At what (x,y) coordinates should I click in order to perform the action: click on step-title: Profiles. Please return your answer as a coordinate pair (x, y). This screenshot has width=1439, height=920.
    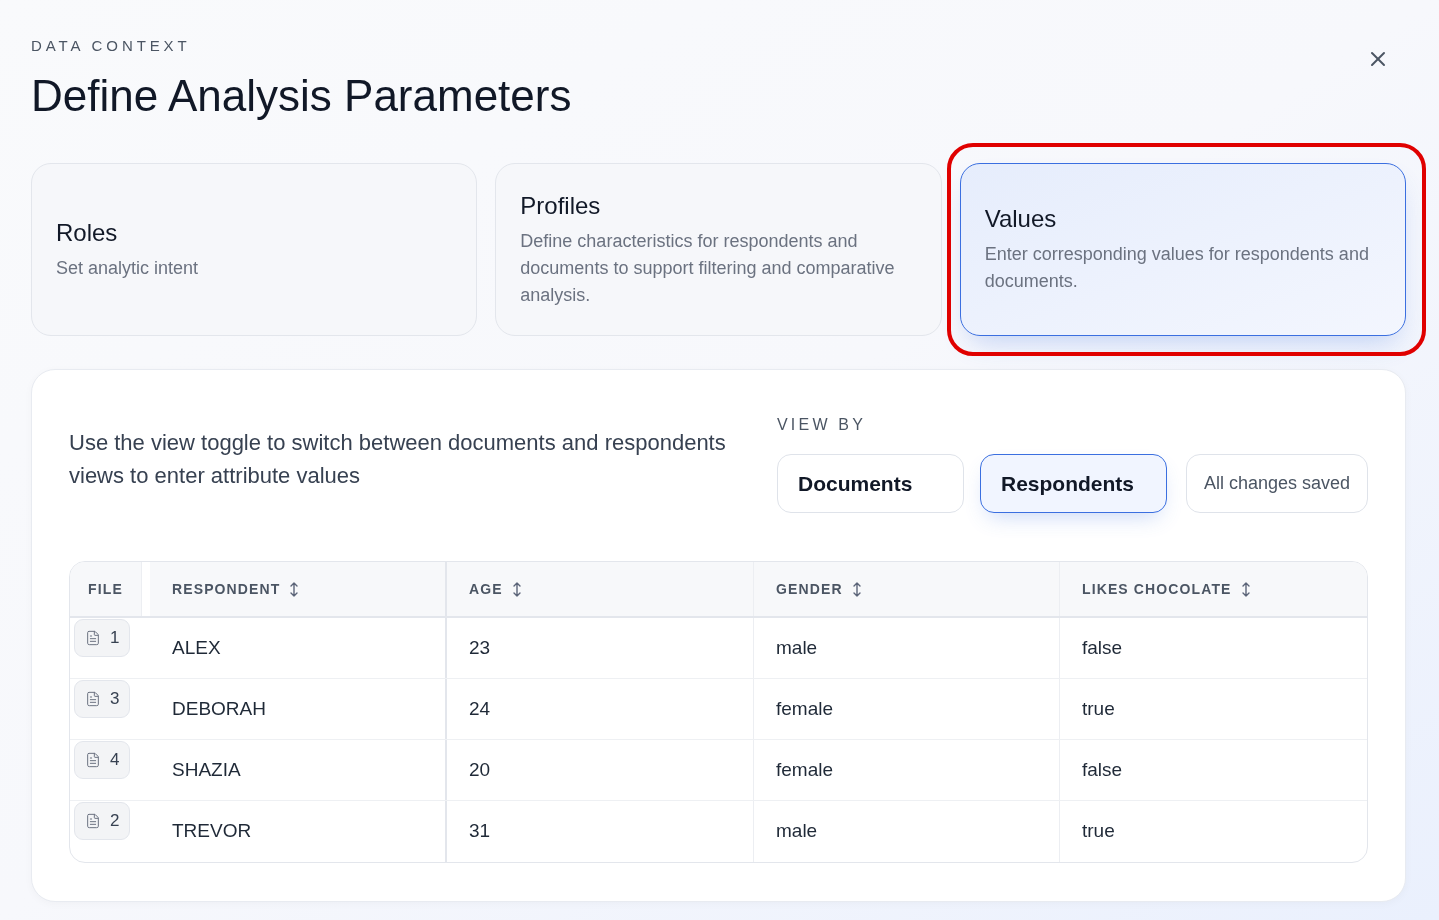
    Looking at the image, I should click on (561, 205).